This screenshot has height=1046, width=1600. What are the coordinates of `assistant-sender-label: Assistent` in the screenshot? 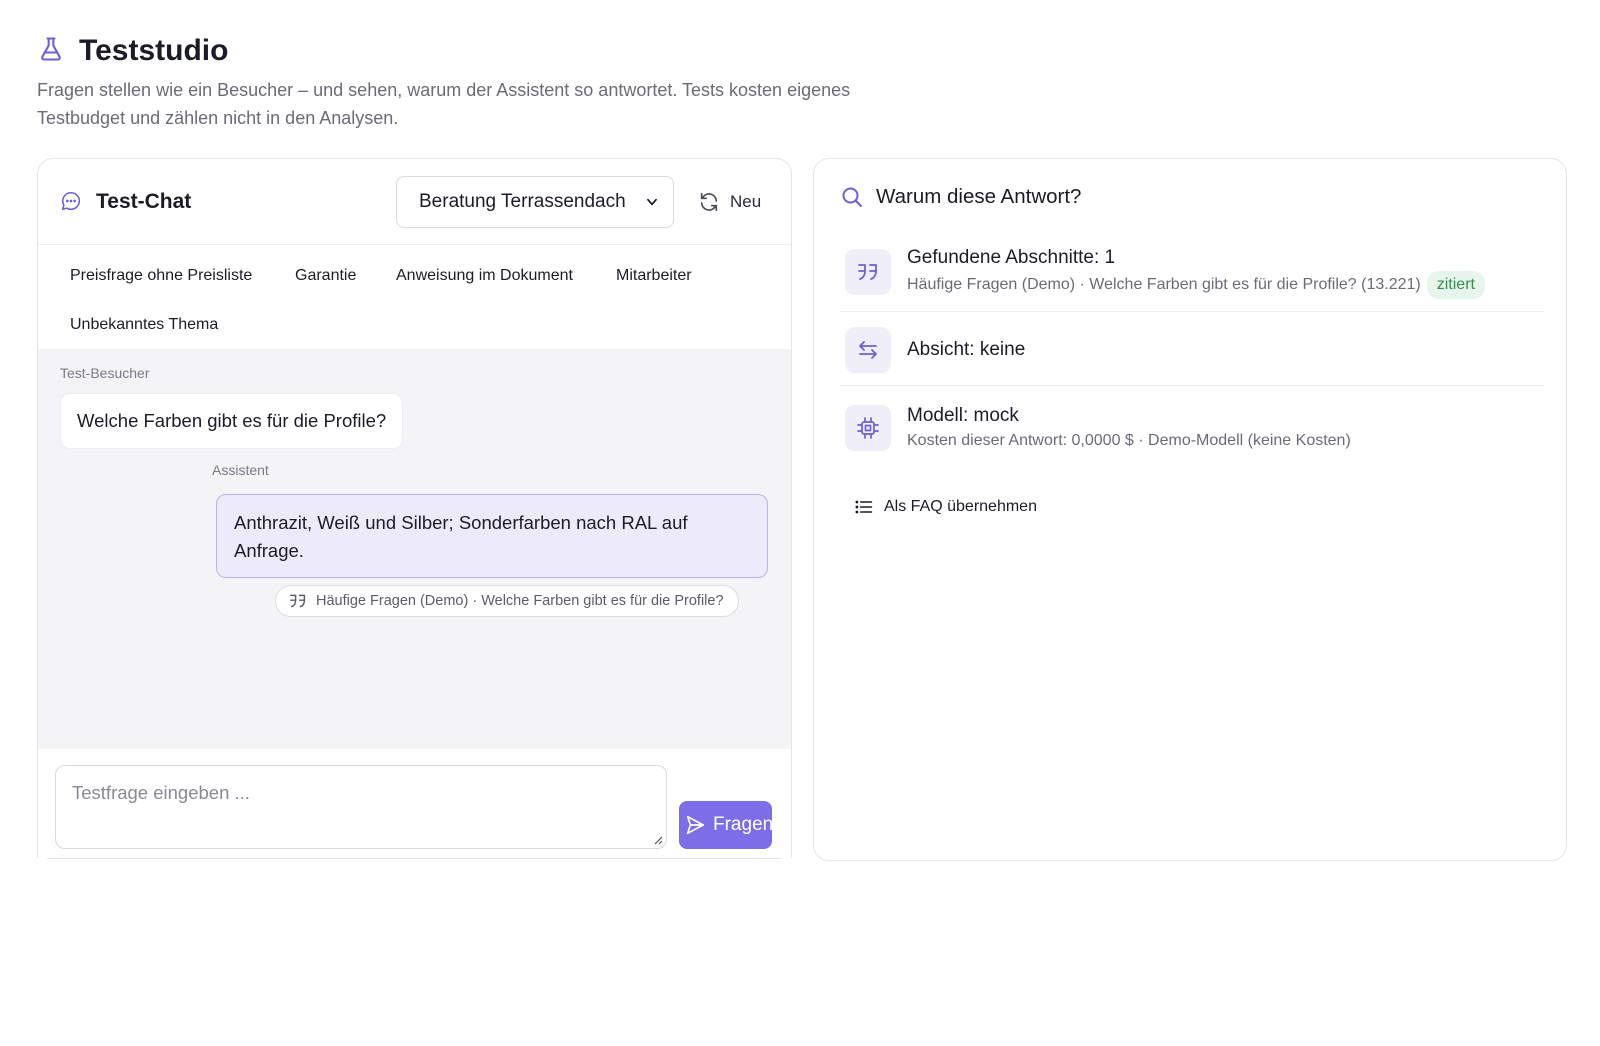 It's located at (240, 470).